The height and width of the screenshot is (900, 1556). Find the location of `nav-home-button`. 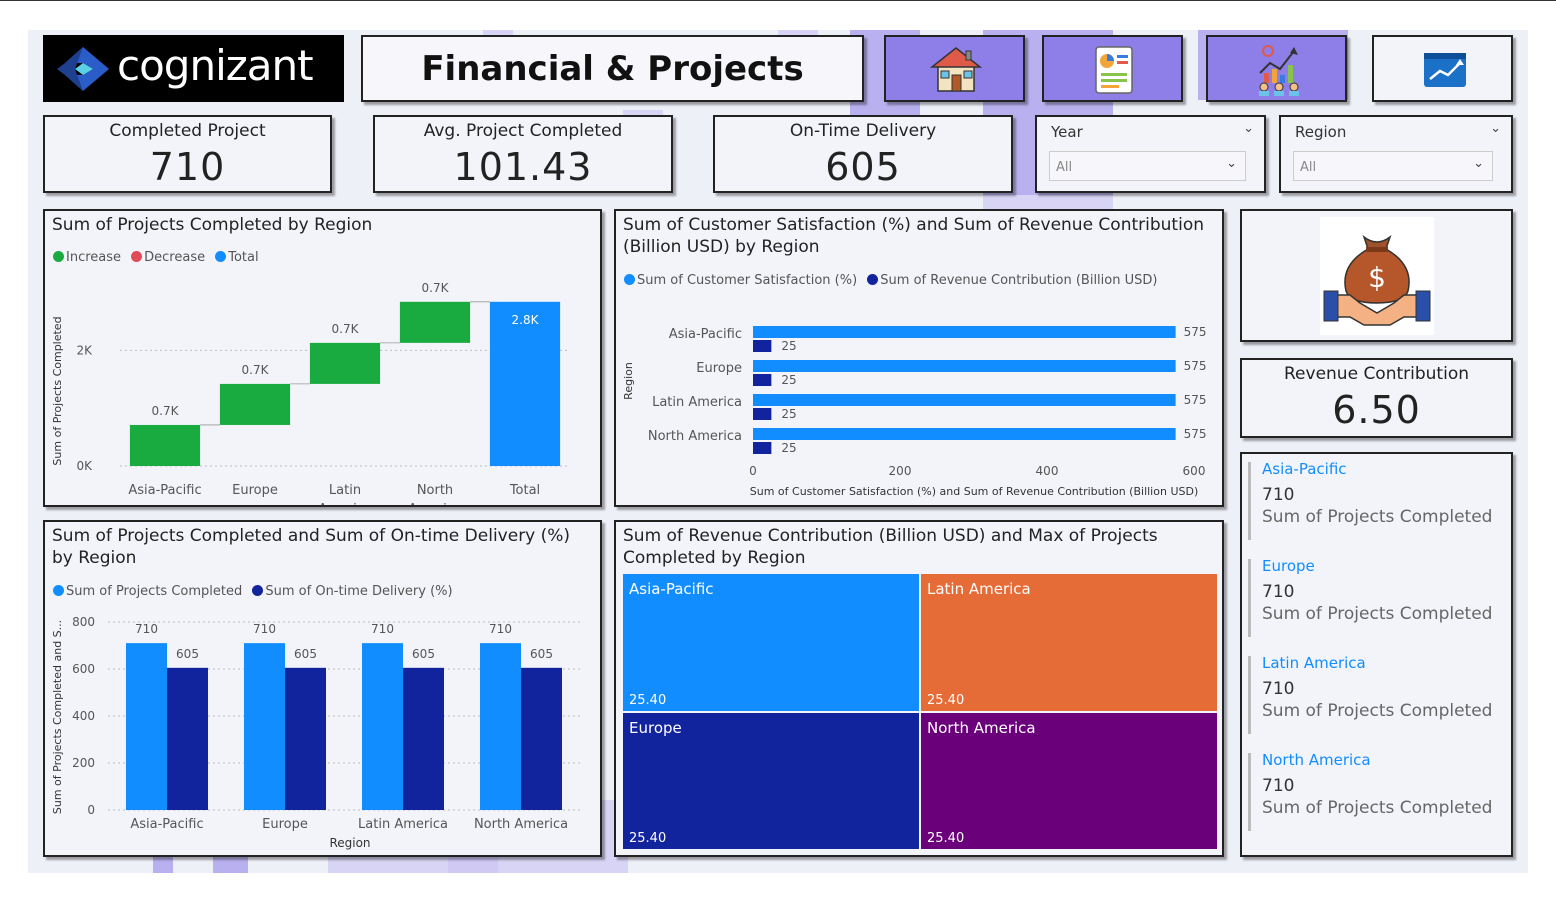

nav-home-button is located at coordinates (954, 68).